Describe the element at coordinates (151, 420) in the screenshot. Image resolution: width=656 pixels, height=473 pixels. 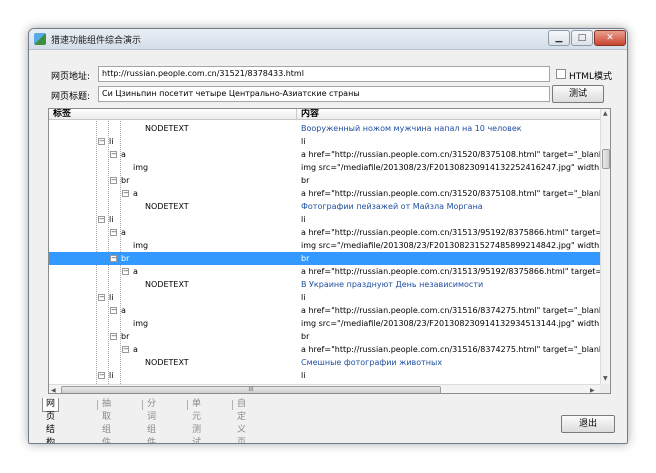
I see `tab-segment: 分词组件` at that location.